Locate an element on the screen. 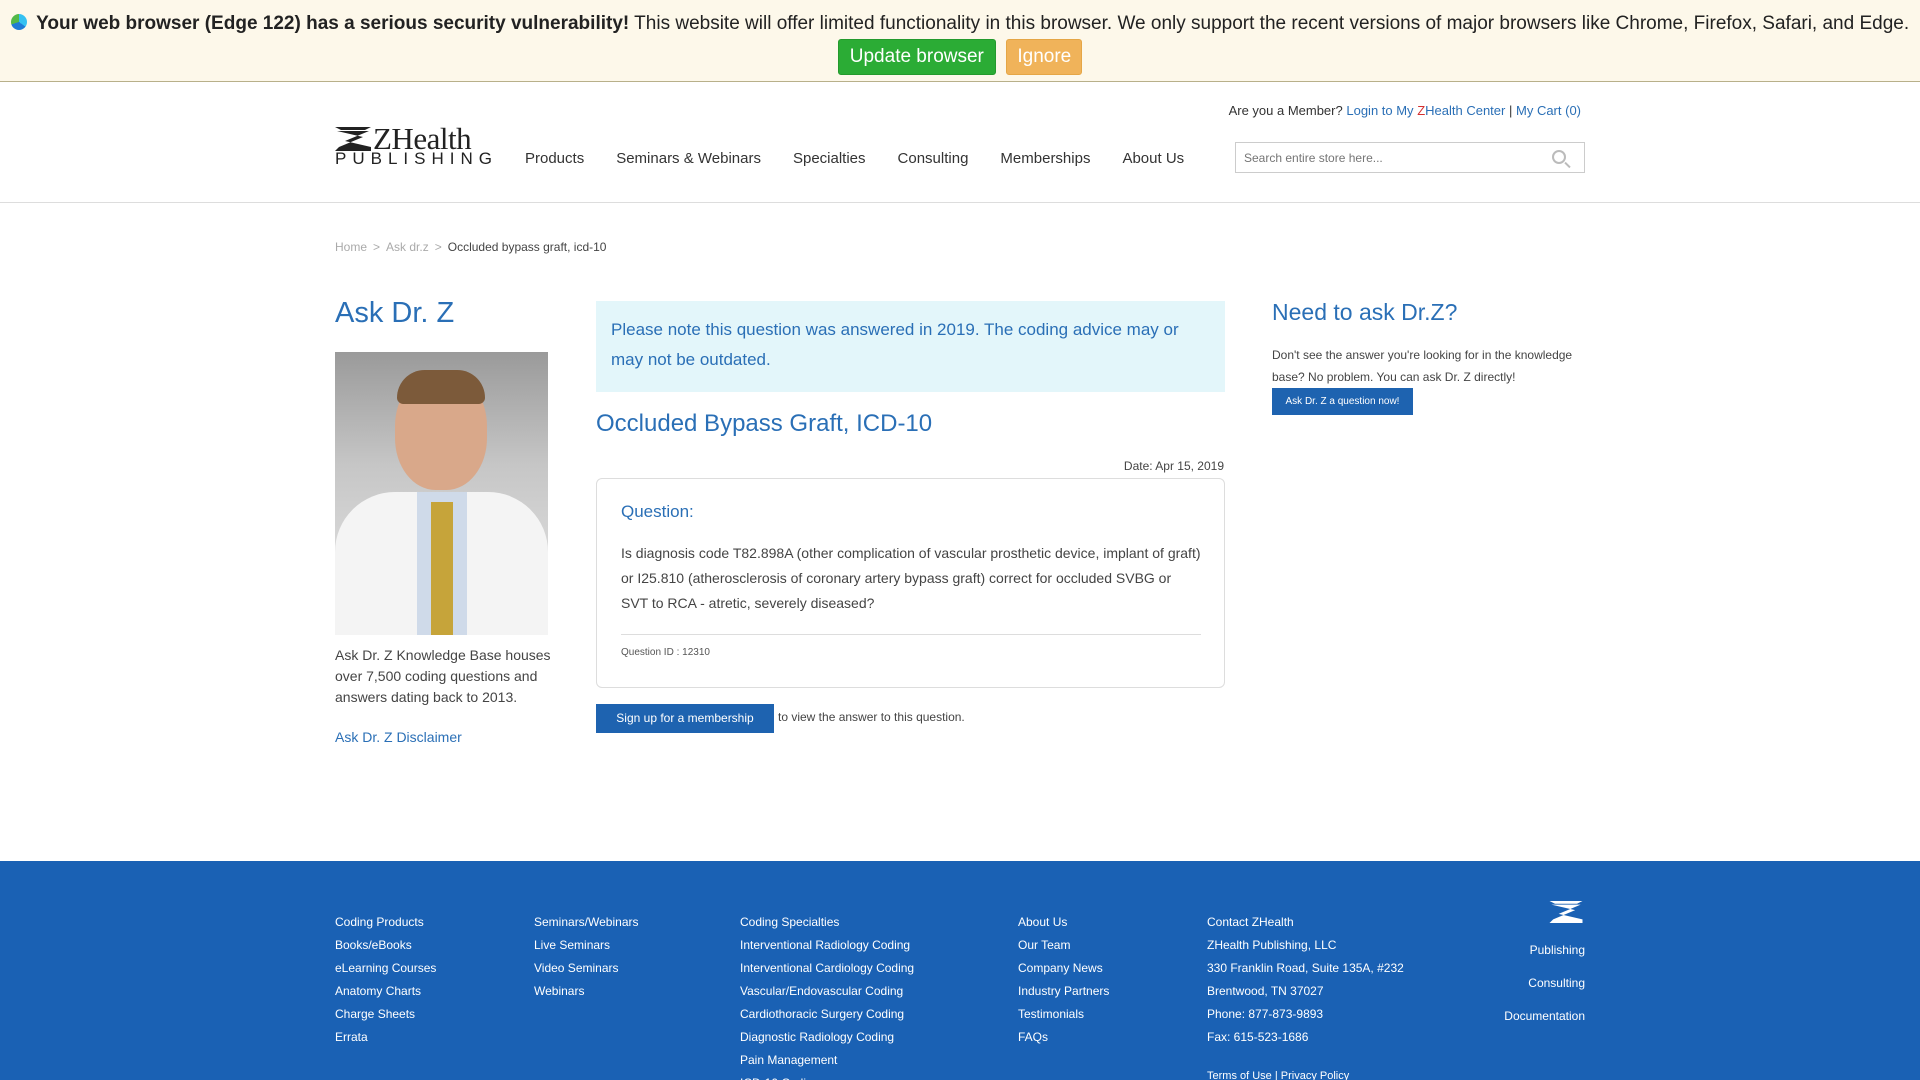 This screenshot has height=1080, width=1920. footer-text: 330 Franklin Road, Suite 135A, #232 is located at coordinates (1305, 968).